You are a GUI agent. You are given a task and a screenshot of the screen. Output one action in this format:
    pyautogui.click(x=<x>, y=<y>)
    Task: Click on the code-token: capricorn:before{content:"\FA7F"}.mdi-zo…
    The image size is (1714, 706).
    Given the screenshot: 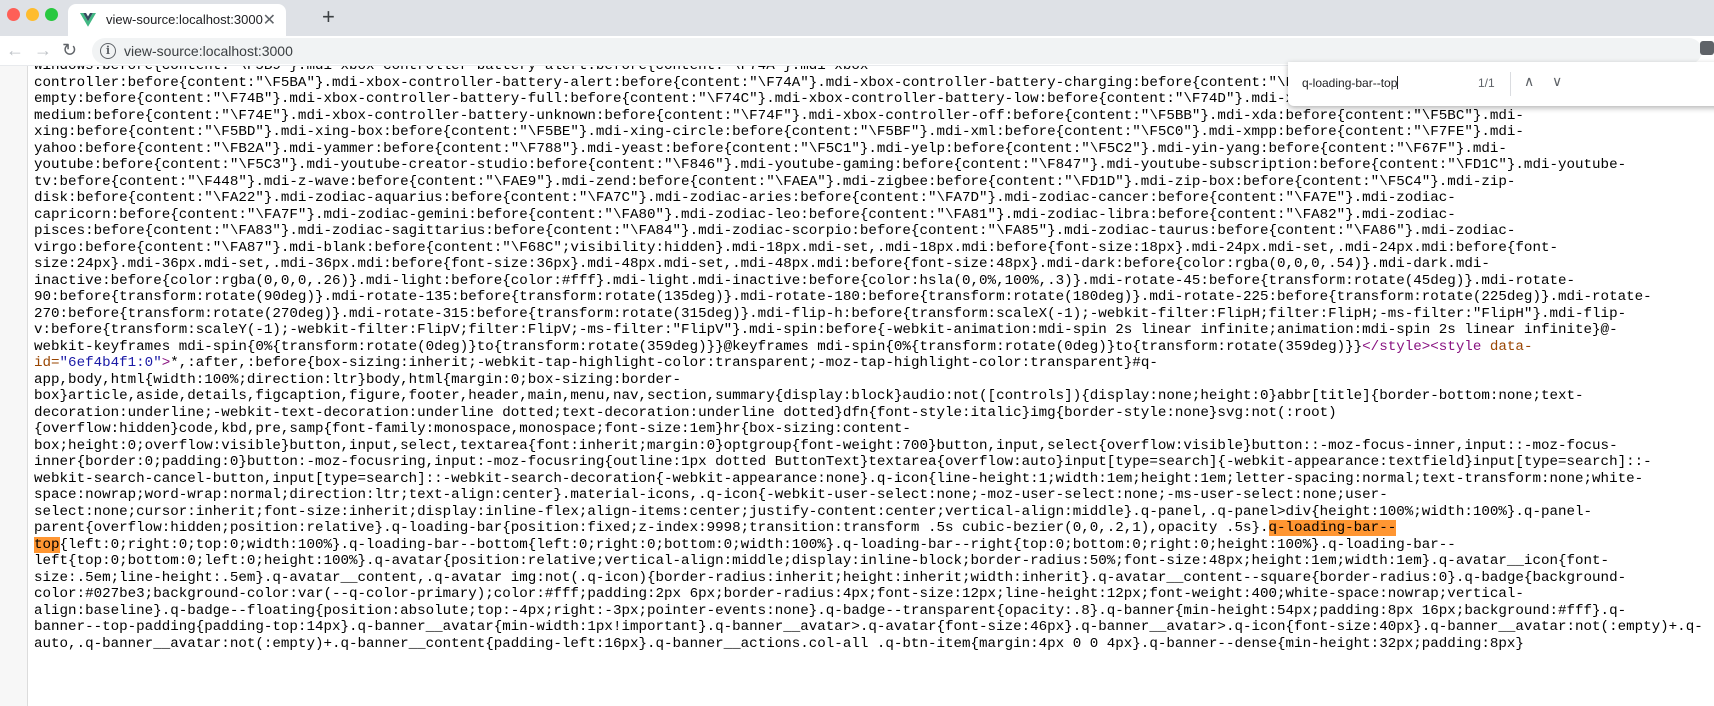 What is the action you would take?
    pyautogui.click(x=745, y=214)
    